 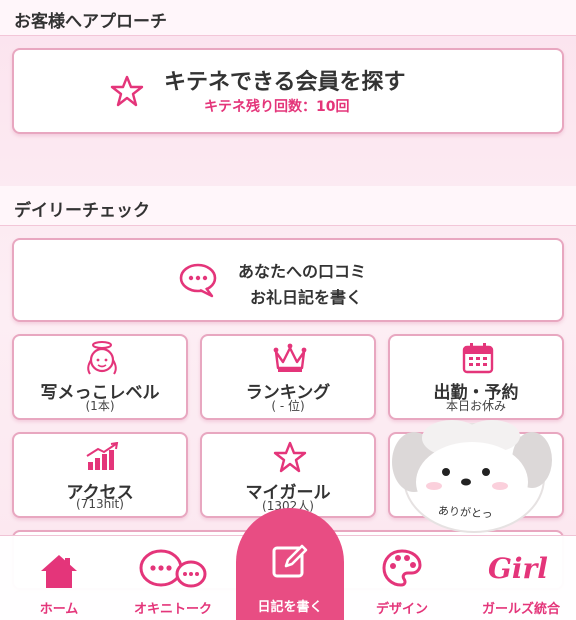 What do you see at coordinates (198, 280) in the screenshot?
I see `speech-bubble-icon` at bounding box center [198, 280].